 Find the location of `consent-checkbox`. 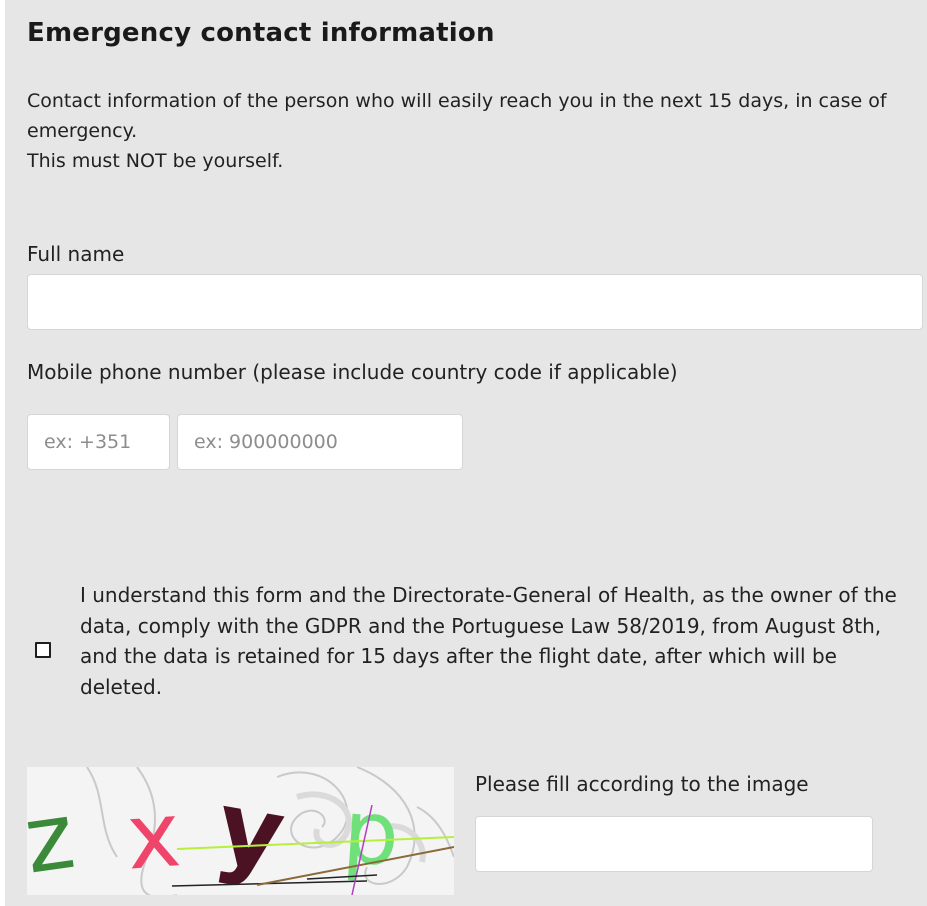

consent-checkbox is located at coordinates (43, 650).